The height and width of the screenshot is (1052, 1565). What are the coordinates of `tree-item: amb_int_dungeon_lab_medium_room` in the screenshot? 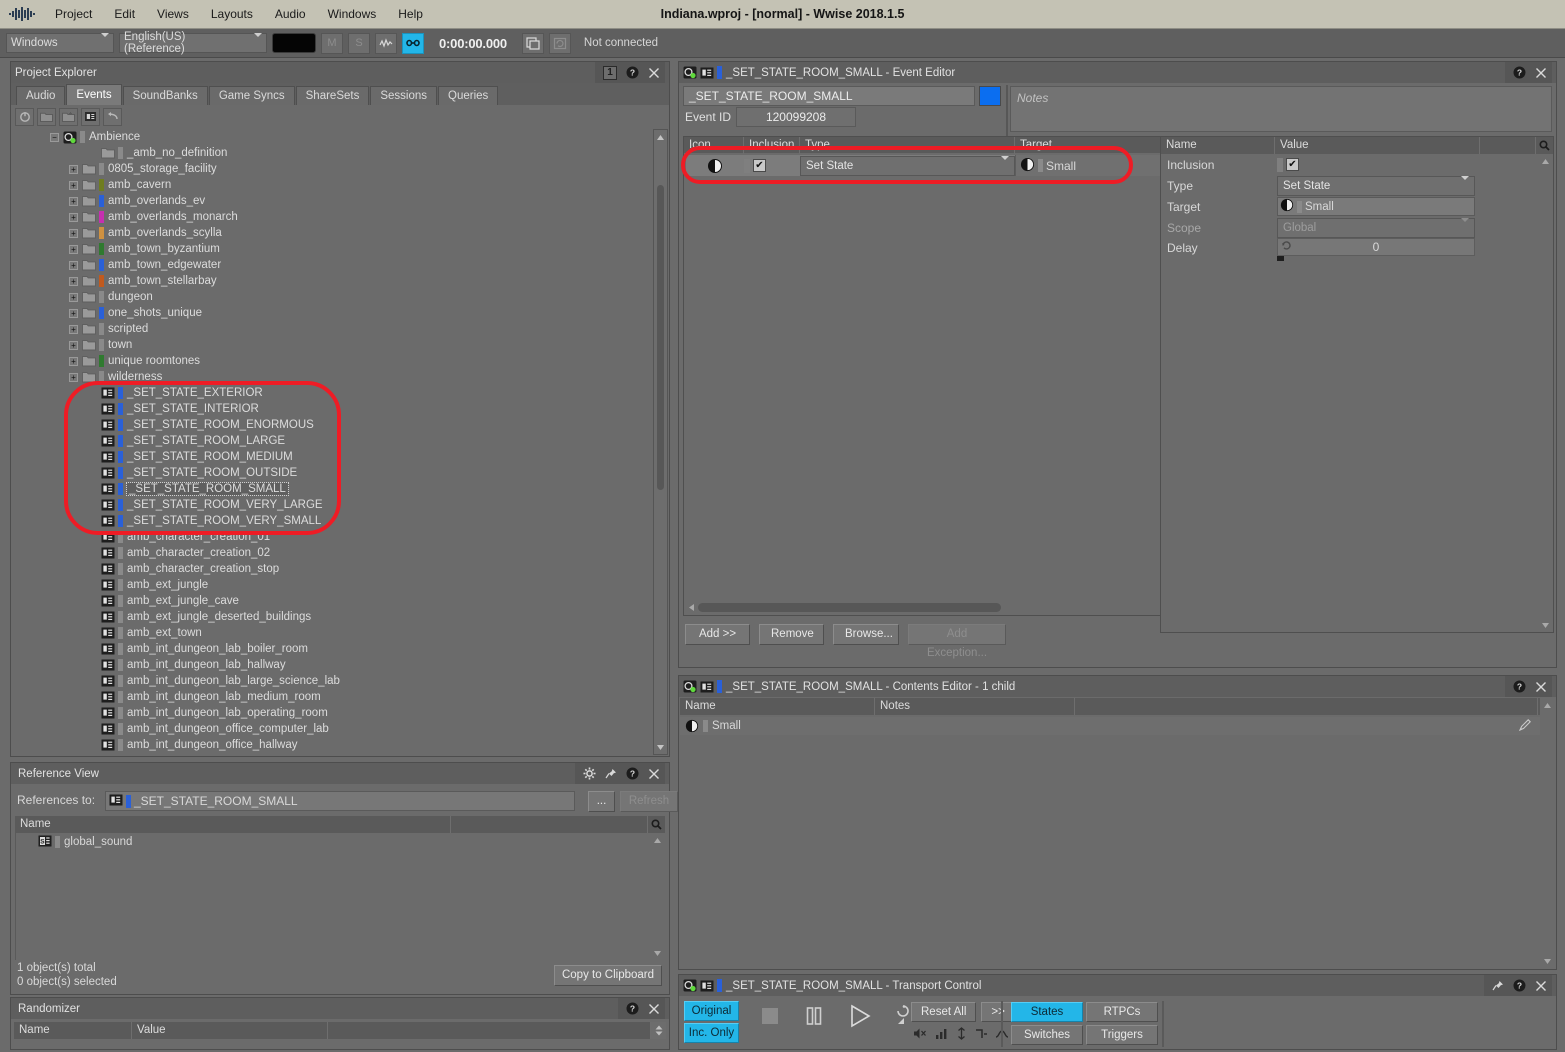 It's located at (332, 697).